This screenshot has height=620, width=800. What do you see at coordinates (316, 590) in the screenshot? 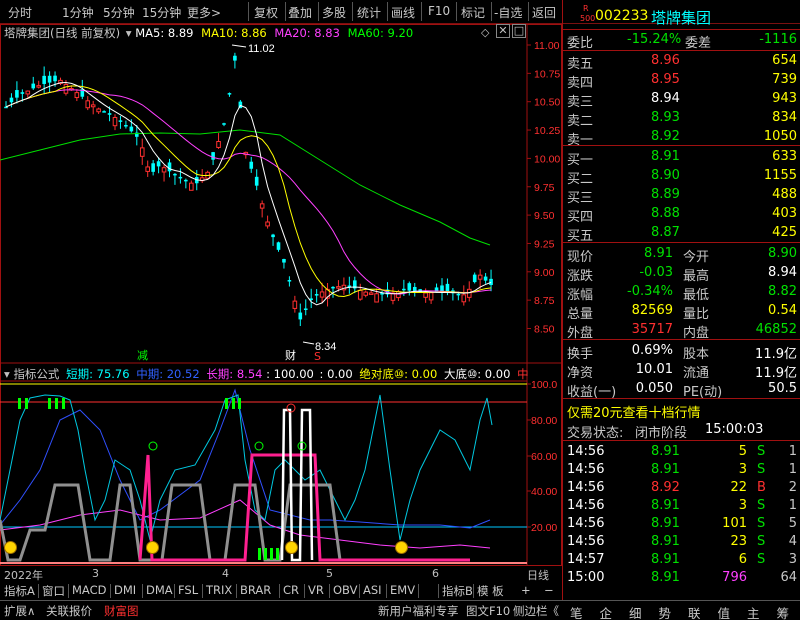
I see `indicator-tab: VR` at bounding box center [316, 590].